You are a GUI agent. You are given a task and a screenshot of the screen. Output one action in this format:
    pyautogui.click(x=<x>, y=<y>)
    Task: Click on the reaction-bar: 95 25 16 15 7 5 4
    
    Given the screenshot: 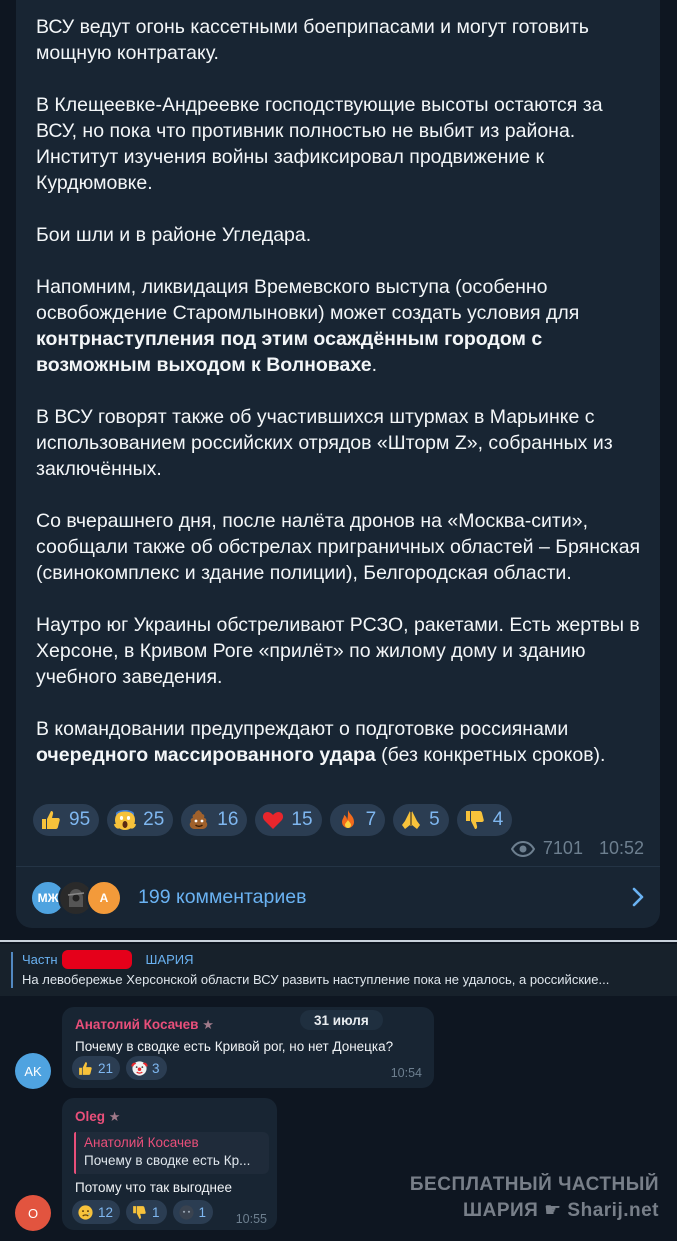 What is the action you would take?
    pyautogui.click(x=273, y=820)
    